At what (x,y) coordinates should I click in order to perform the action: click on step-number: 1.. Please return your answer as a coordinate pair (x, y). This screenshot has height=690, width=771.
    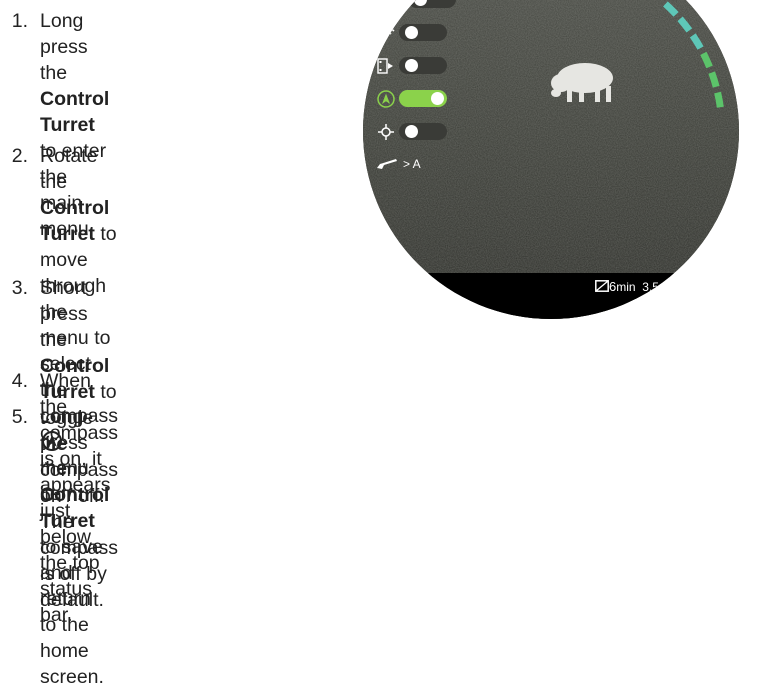
    Looking at the image, I should click on (19, 21).